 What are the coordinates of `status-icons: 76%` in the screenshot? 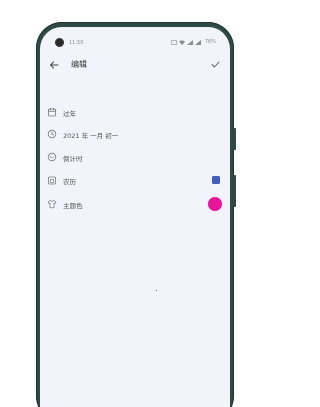 It's located at (193, 42).